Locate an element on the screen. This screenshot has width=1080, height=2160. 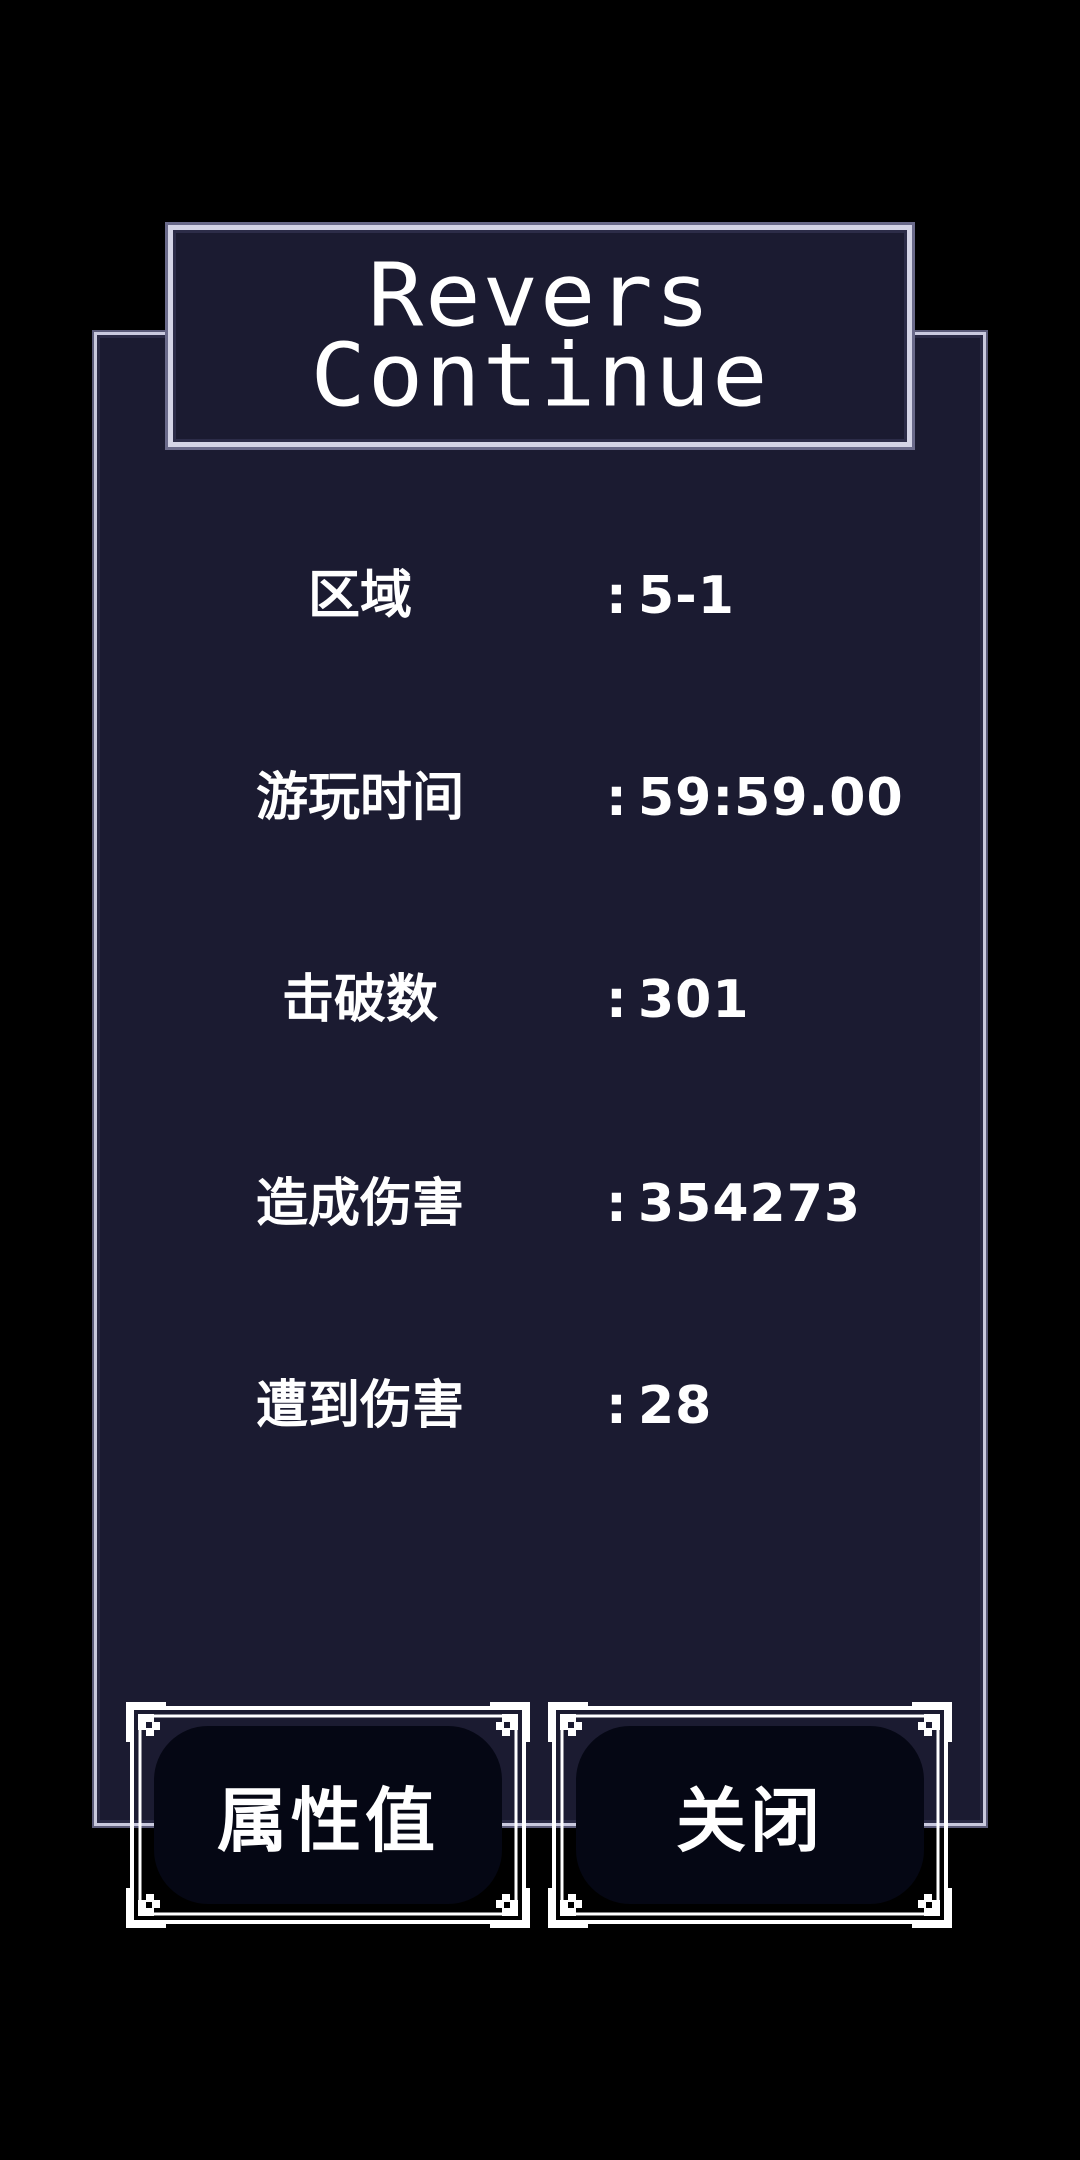
title-banner: Revers Continue is located at coordinates (540, 336).